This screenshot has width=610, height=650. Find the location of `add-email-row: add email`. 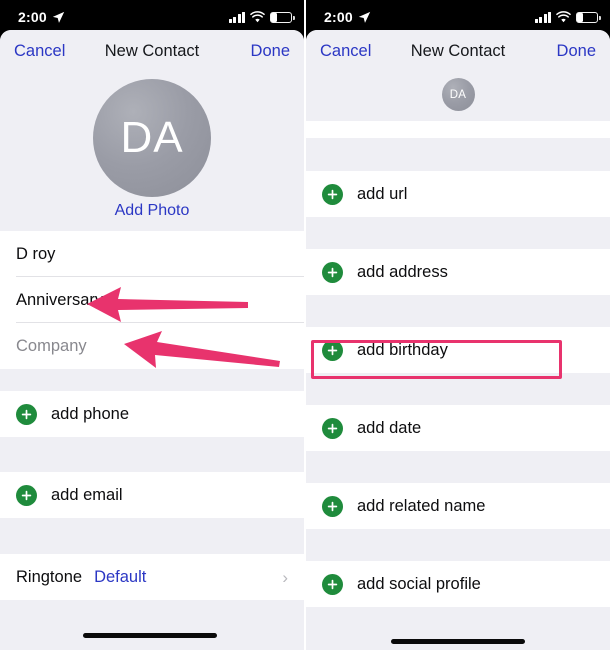

add-email-row: add email is located at coordinates (152, 495).